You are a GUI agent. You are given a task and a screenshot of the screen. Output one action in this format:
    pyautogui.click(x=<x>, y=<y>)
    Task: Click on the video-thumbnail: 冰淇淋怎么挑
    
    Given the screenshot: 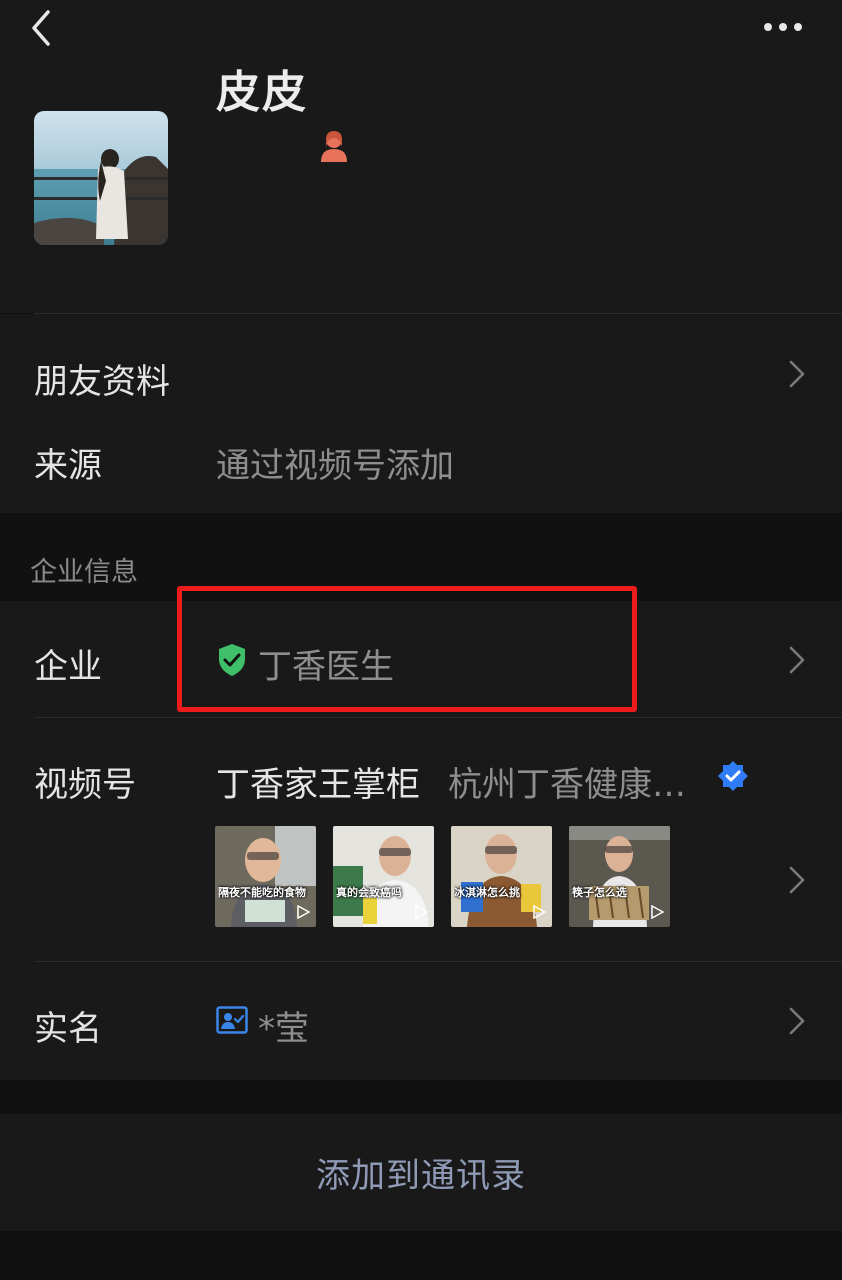 What is the action you would take?
    pyautogui.click(x=501, y=876)
    